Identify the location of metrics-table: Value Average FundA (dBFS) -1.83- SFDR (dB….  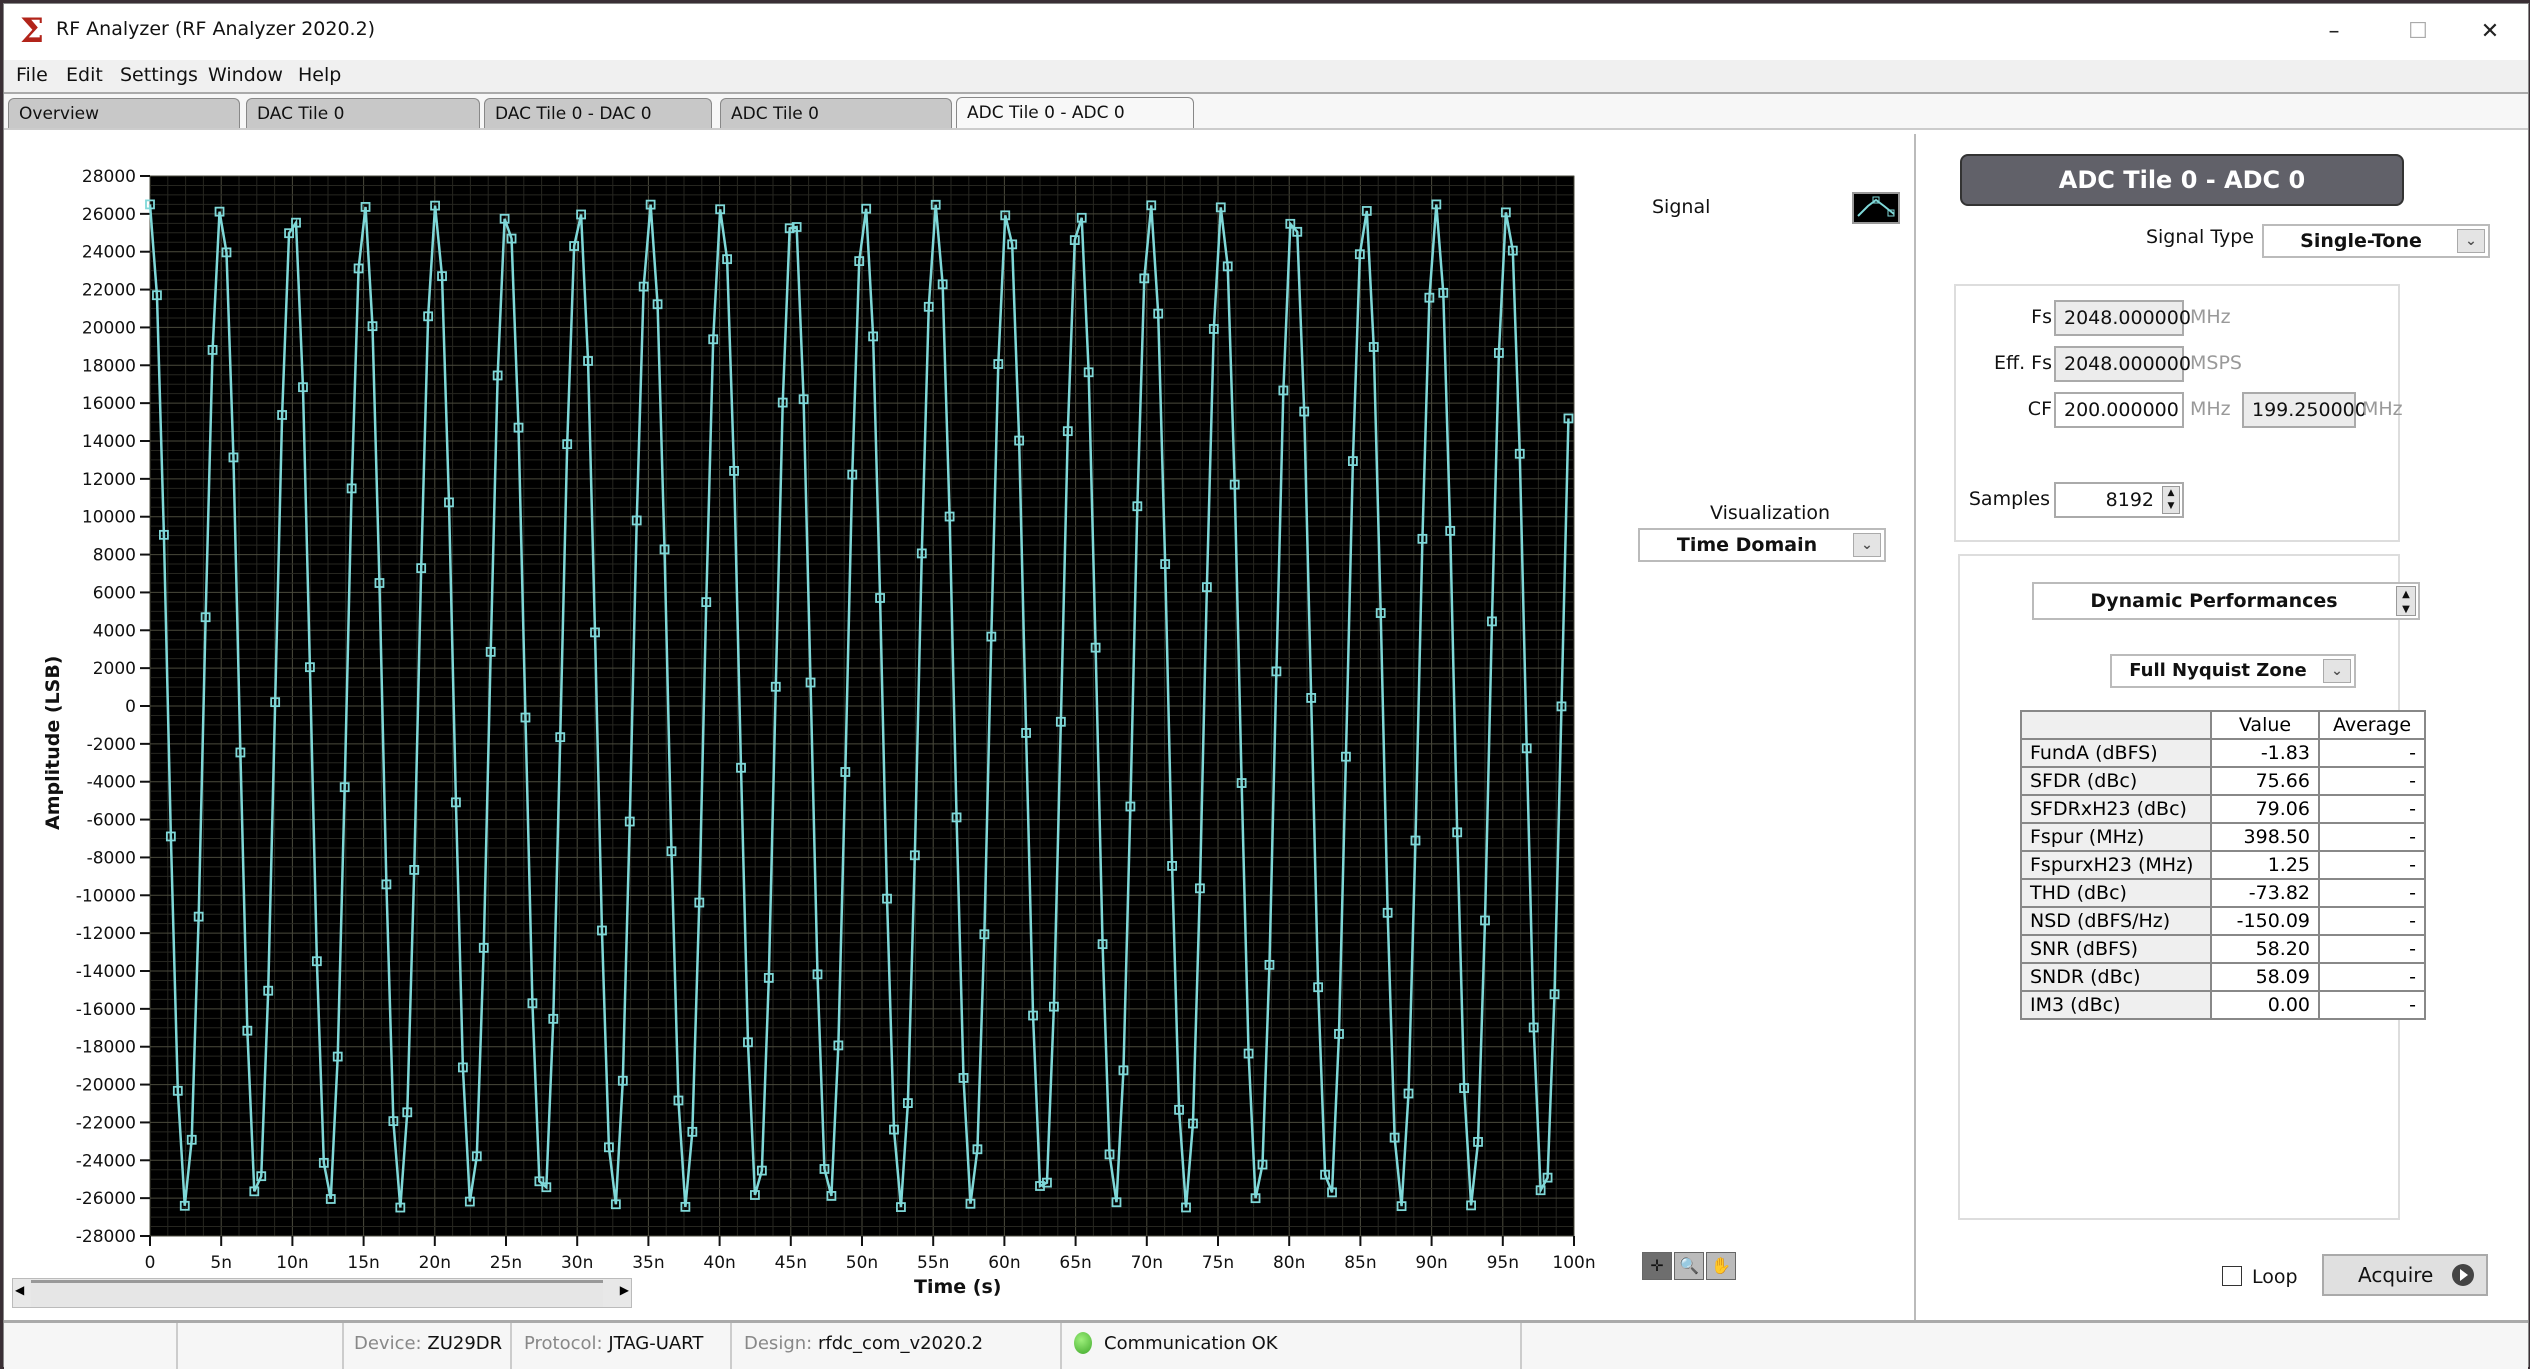
(2223, 865).